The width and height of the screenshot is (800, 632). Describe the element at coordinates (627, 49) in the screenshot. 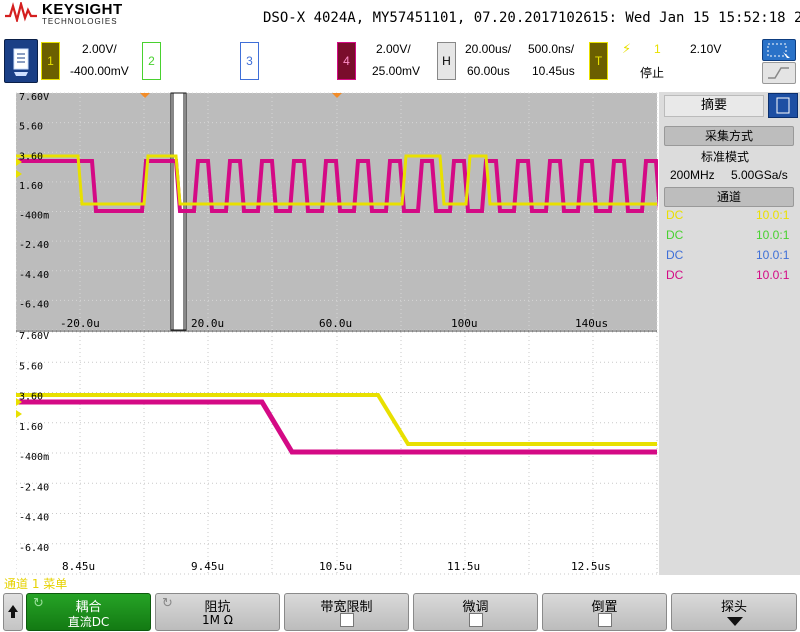

I see `rising-edge-icon: ⚡` at that location.